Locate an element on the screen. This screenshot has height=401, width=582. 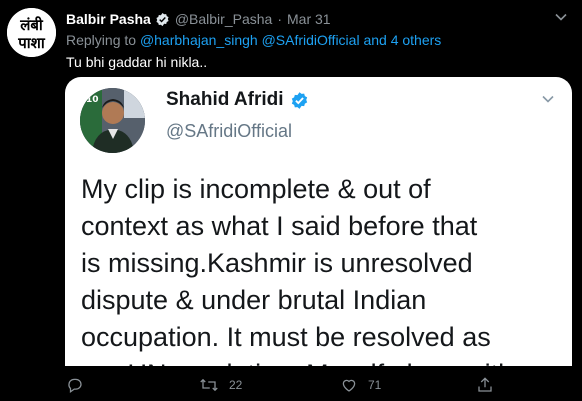
tweet-text: Tu bhi gaddar hi nikla.. is located at coordinates (137, 62).